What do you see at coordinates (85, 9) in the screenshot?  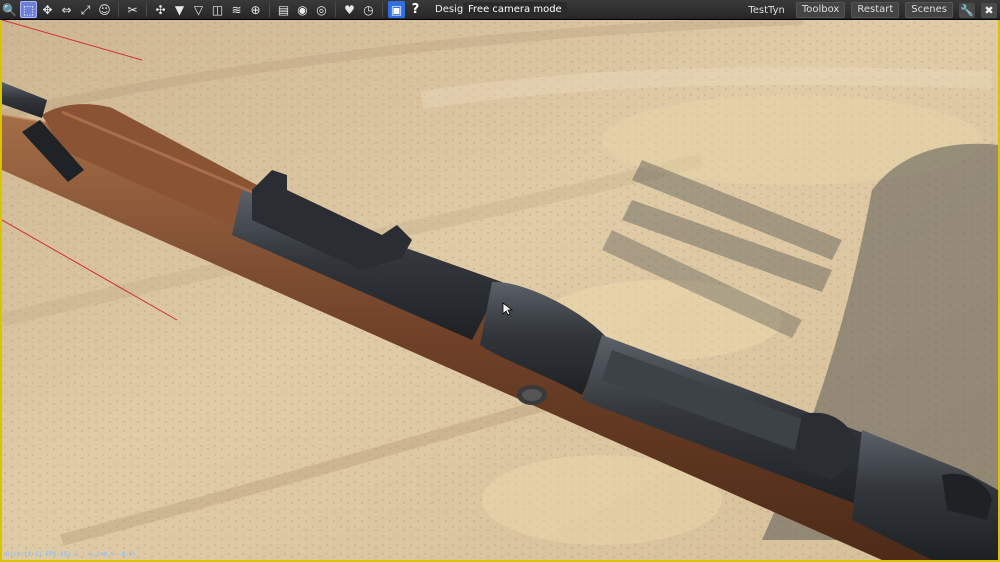 I see `scale-icon: ⤢` at bounding box center [85, 9].